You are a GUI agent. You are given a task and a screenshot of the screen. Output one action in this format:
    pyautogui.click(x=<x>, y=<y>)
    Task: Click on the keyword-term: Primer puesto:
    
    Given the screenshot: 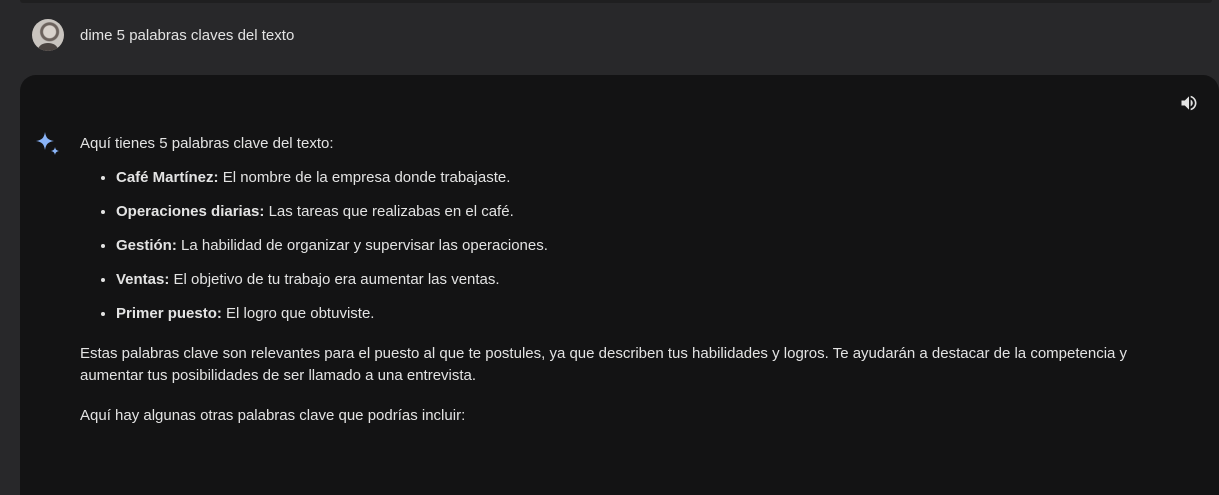 What is the action you would take?
    pyautogui.click(x=169, y=313)
    